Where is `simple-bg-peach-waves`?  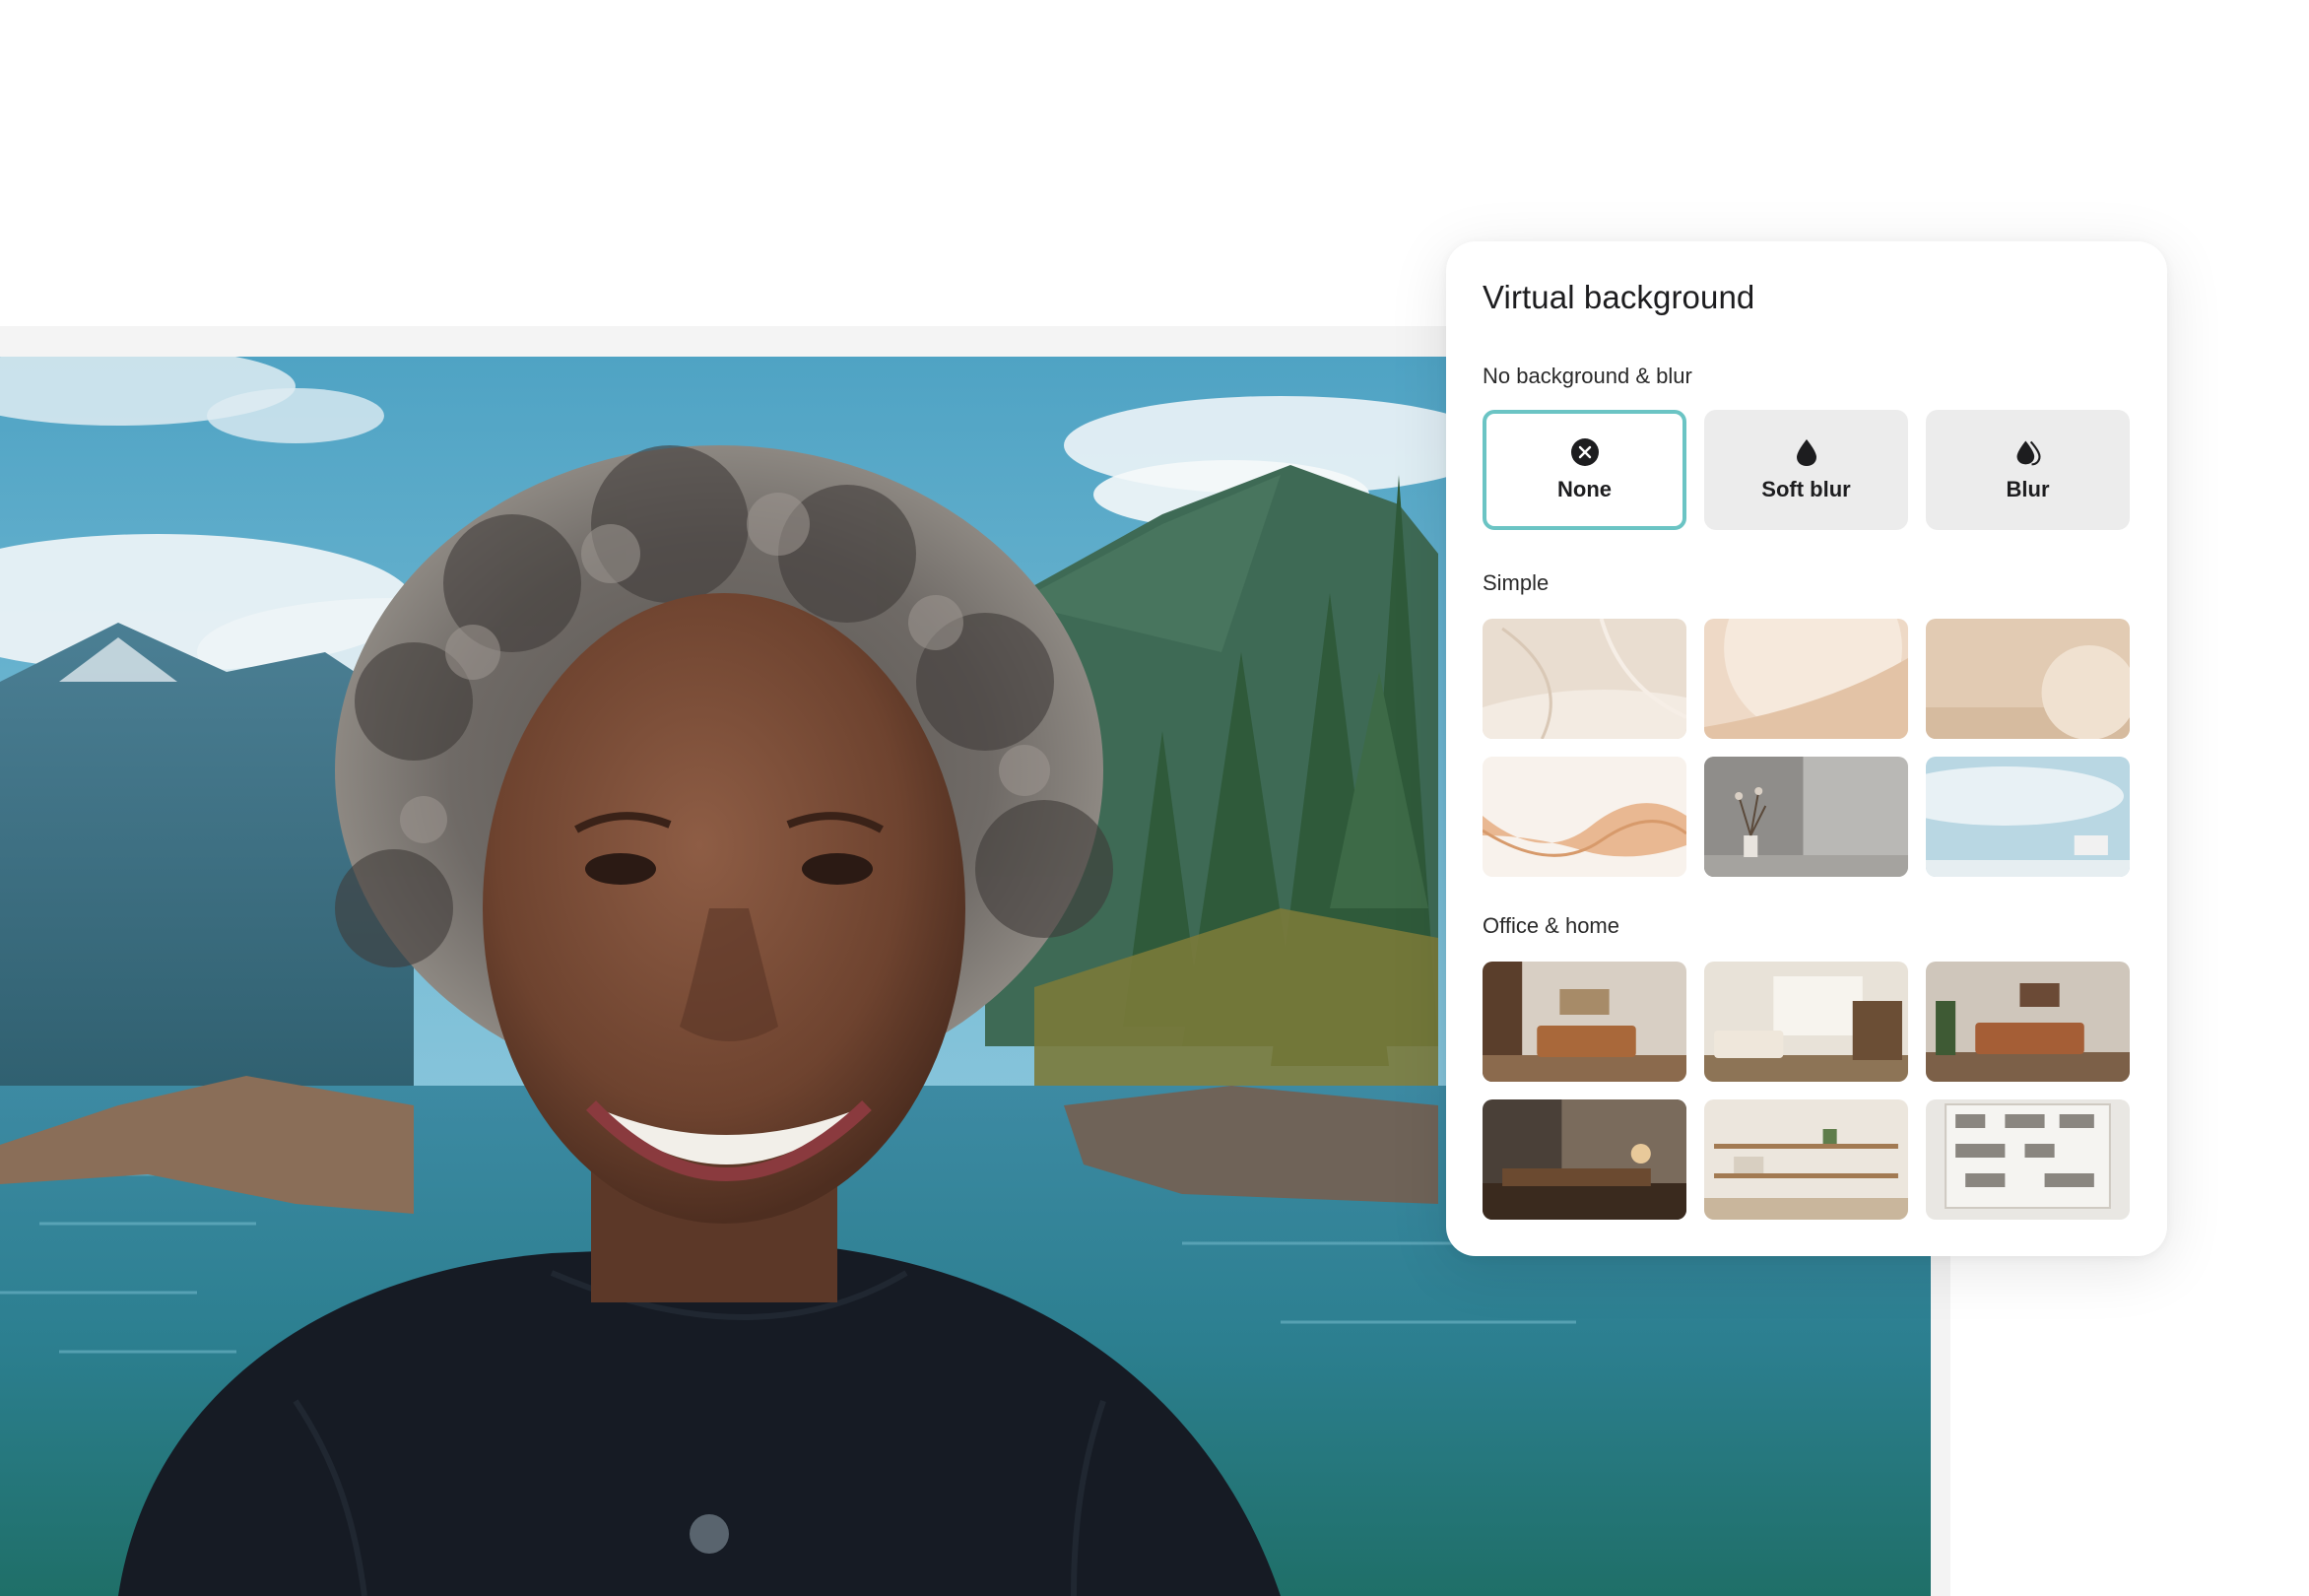
simple-bg-peach-waves is located at coordinates (1584, 817).